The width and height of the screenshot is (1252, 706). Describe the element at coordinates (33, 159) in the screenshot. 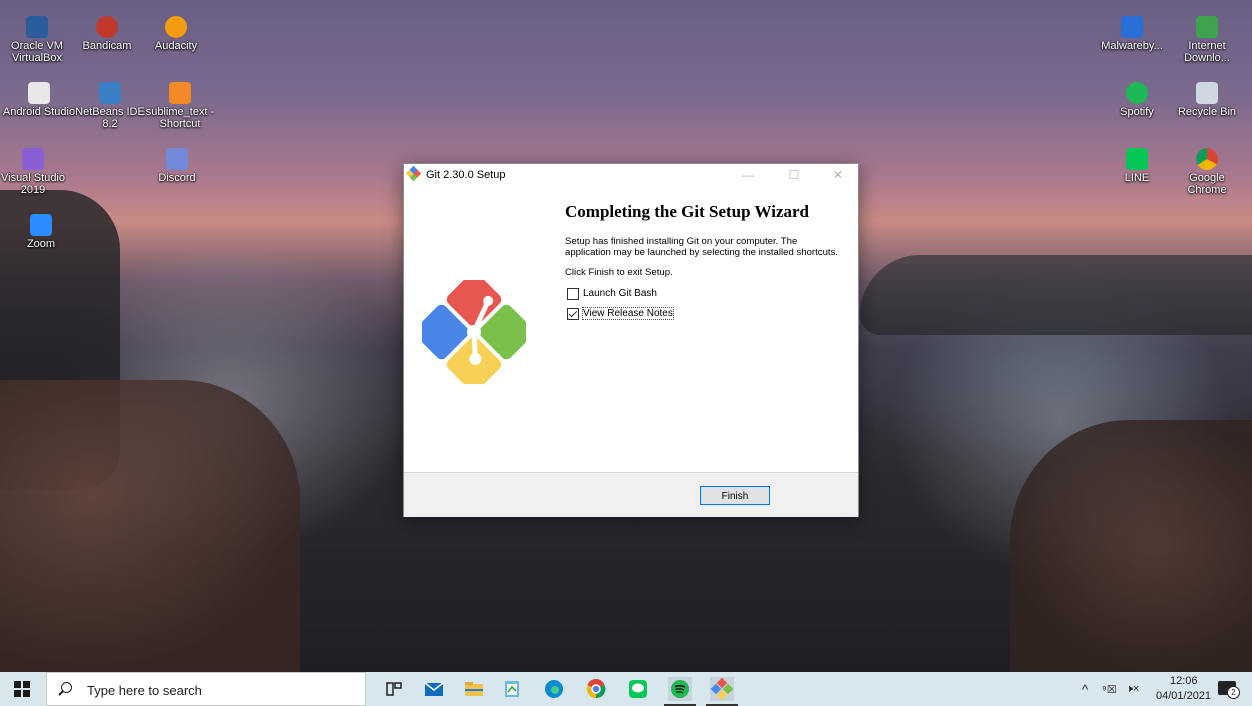

I see `visual-studio-icon` at that location.